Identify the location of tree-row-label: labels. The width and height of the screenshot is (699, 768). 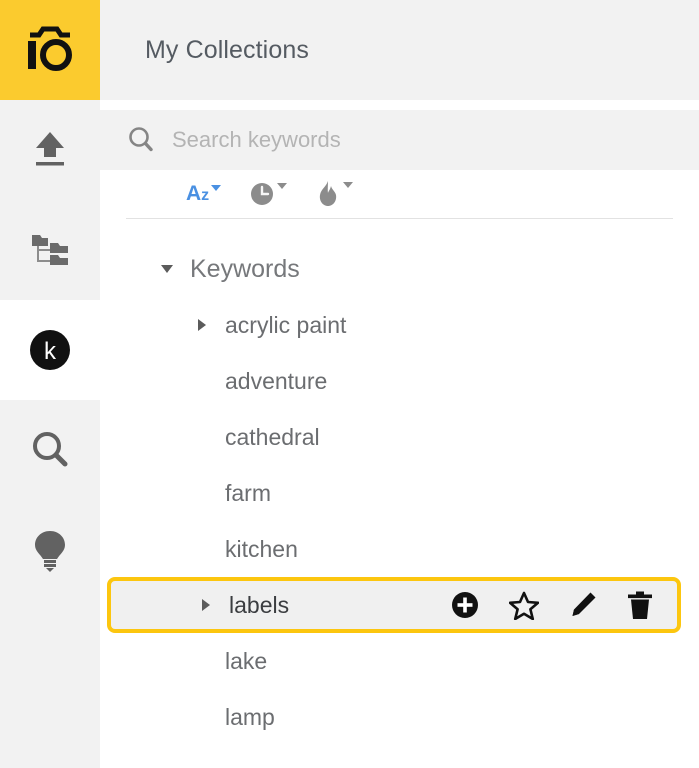
(259, 604).